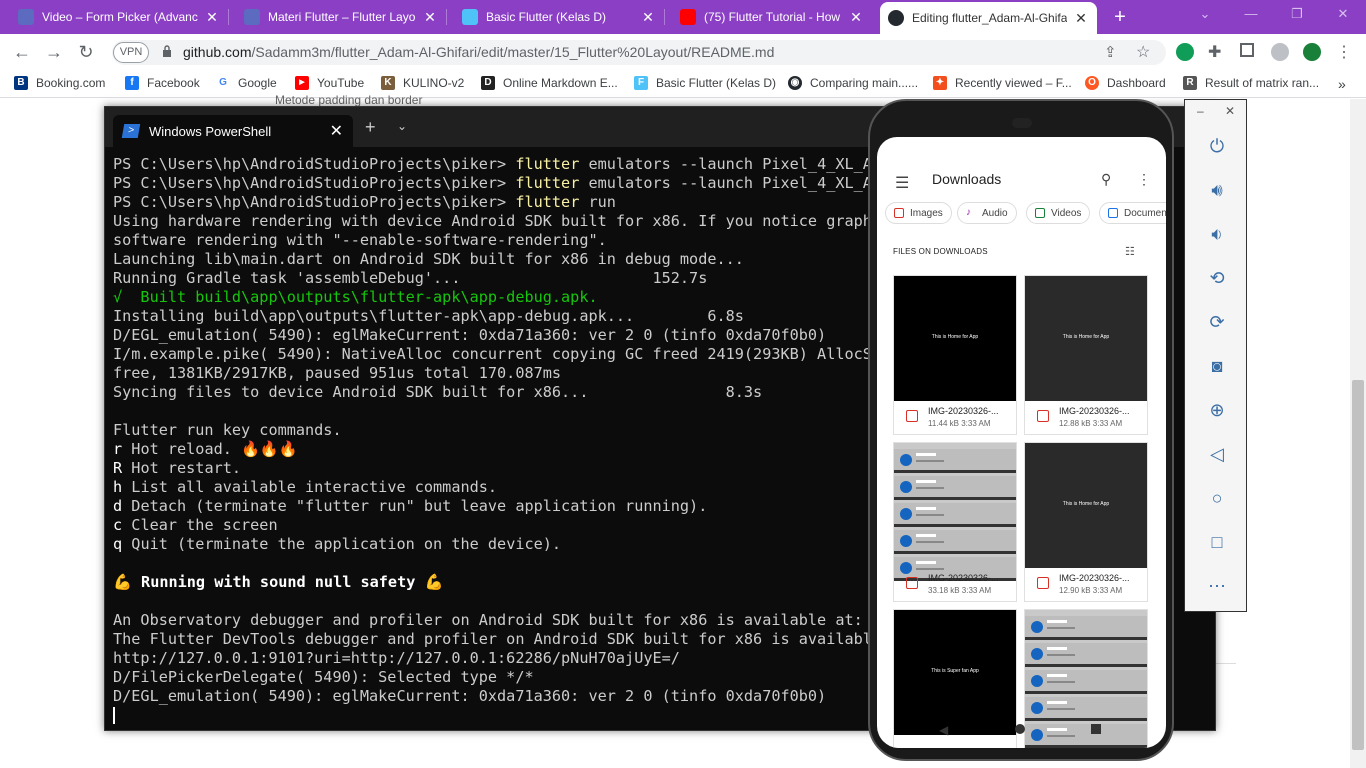  Describe the element at coordinates (257, 83) in the screenshot. I see `bookmark-label: Google` at that location.